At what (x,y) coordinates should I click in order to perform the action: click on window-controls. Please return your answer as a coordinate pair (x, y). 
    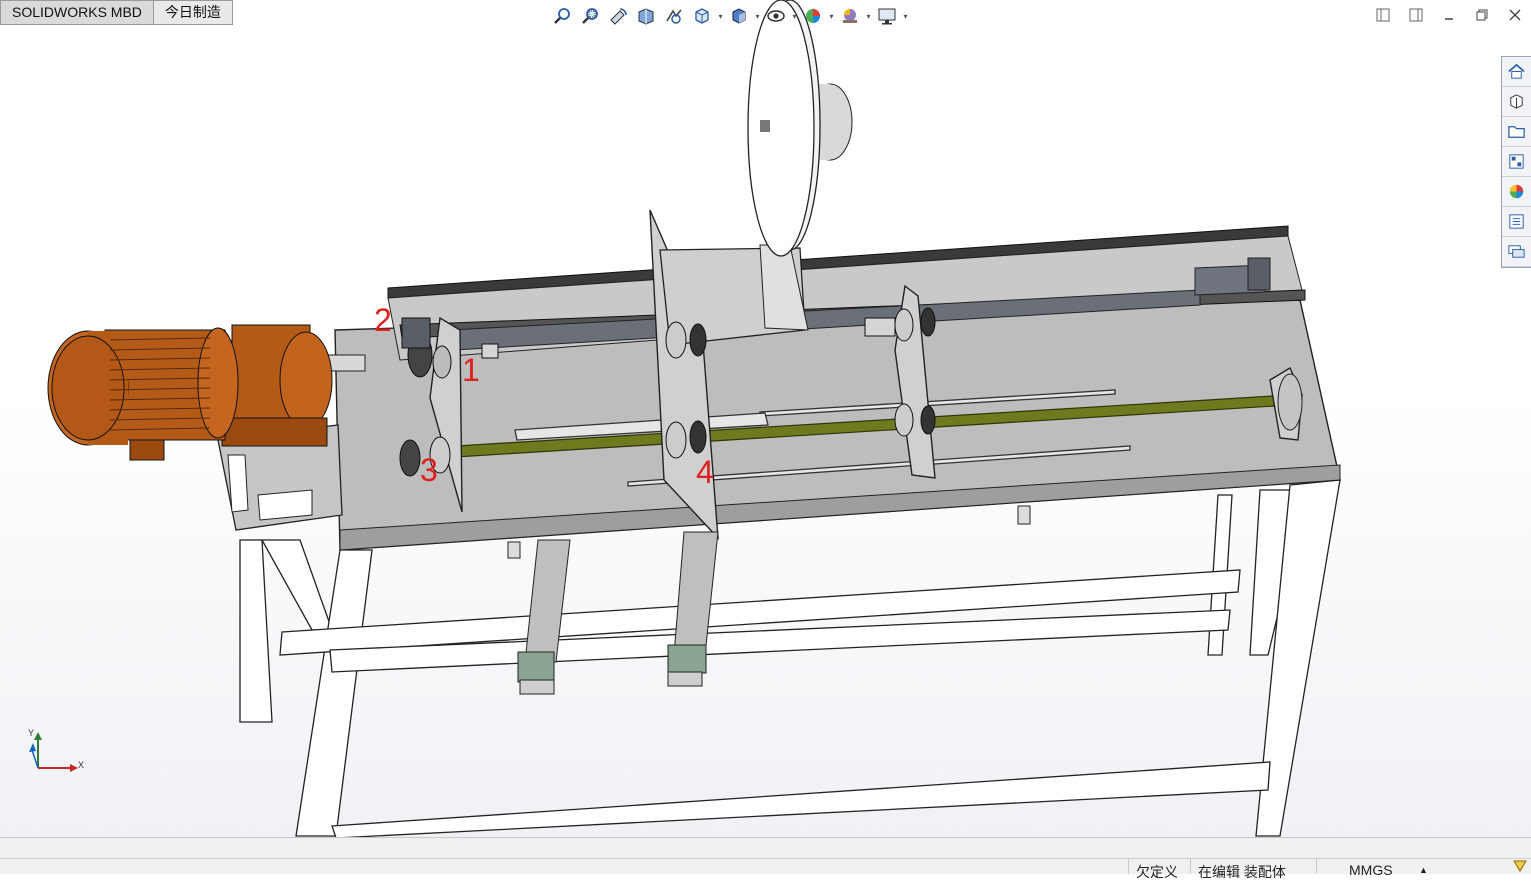
    Looking at the image, I should click on (1448, 15).